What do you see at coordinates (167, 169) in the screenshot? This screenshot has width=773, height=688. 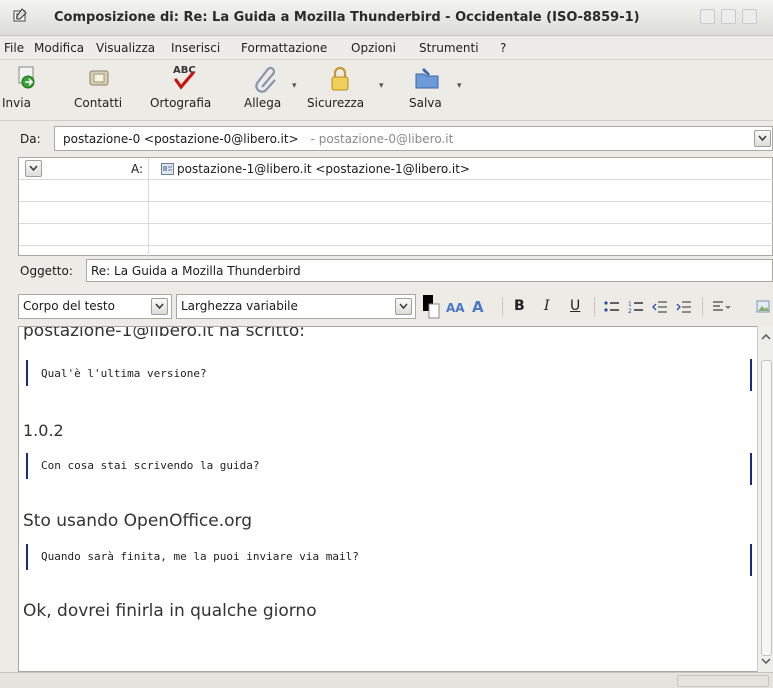 I see `contact-card-icon` at bounding box center [167, 169].